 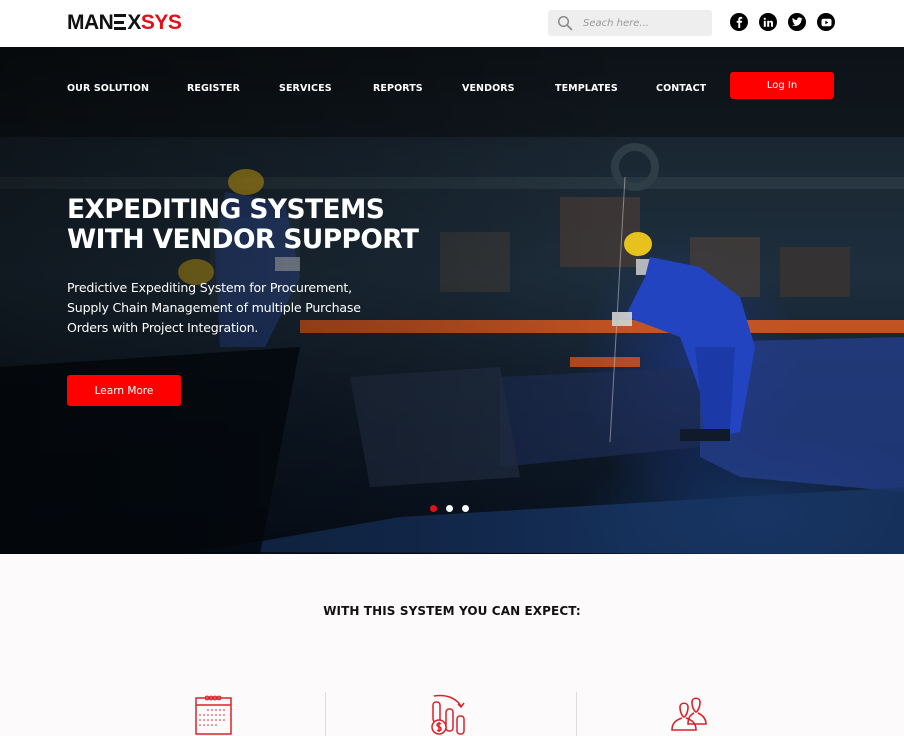 I want to click on features-title: WITH THIS SYSTEM YOU CAN EXPECT:, so click(x=452, y=611).